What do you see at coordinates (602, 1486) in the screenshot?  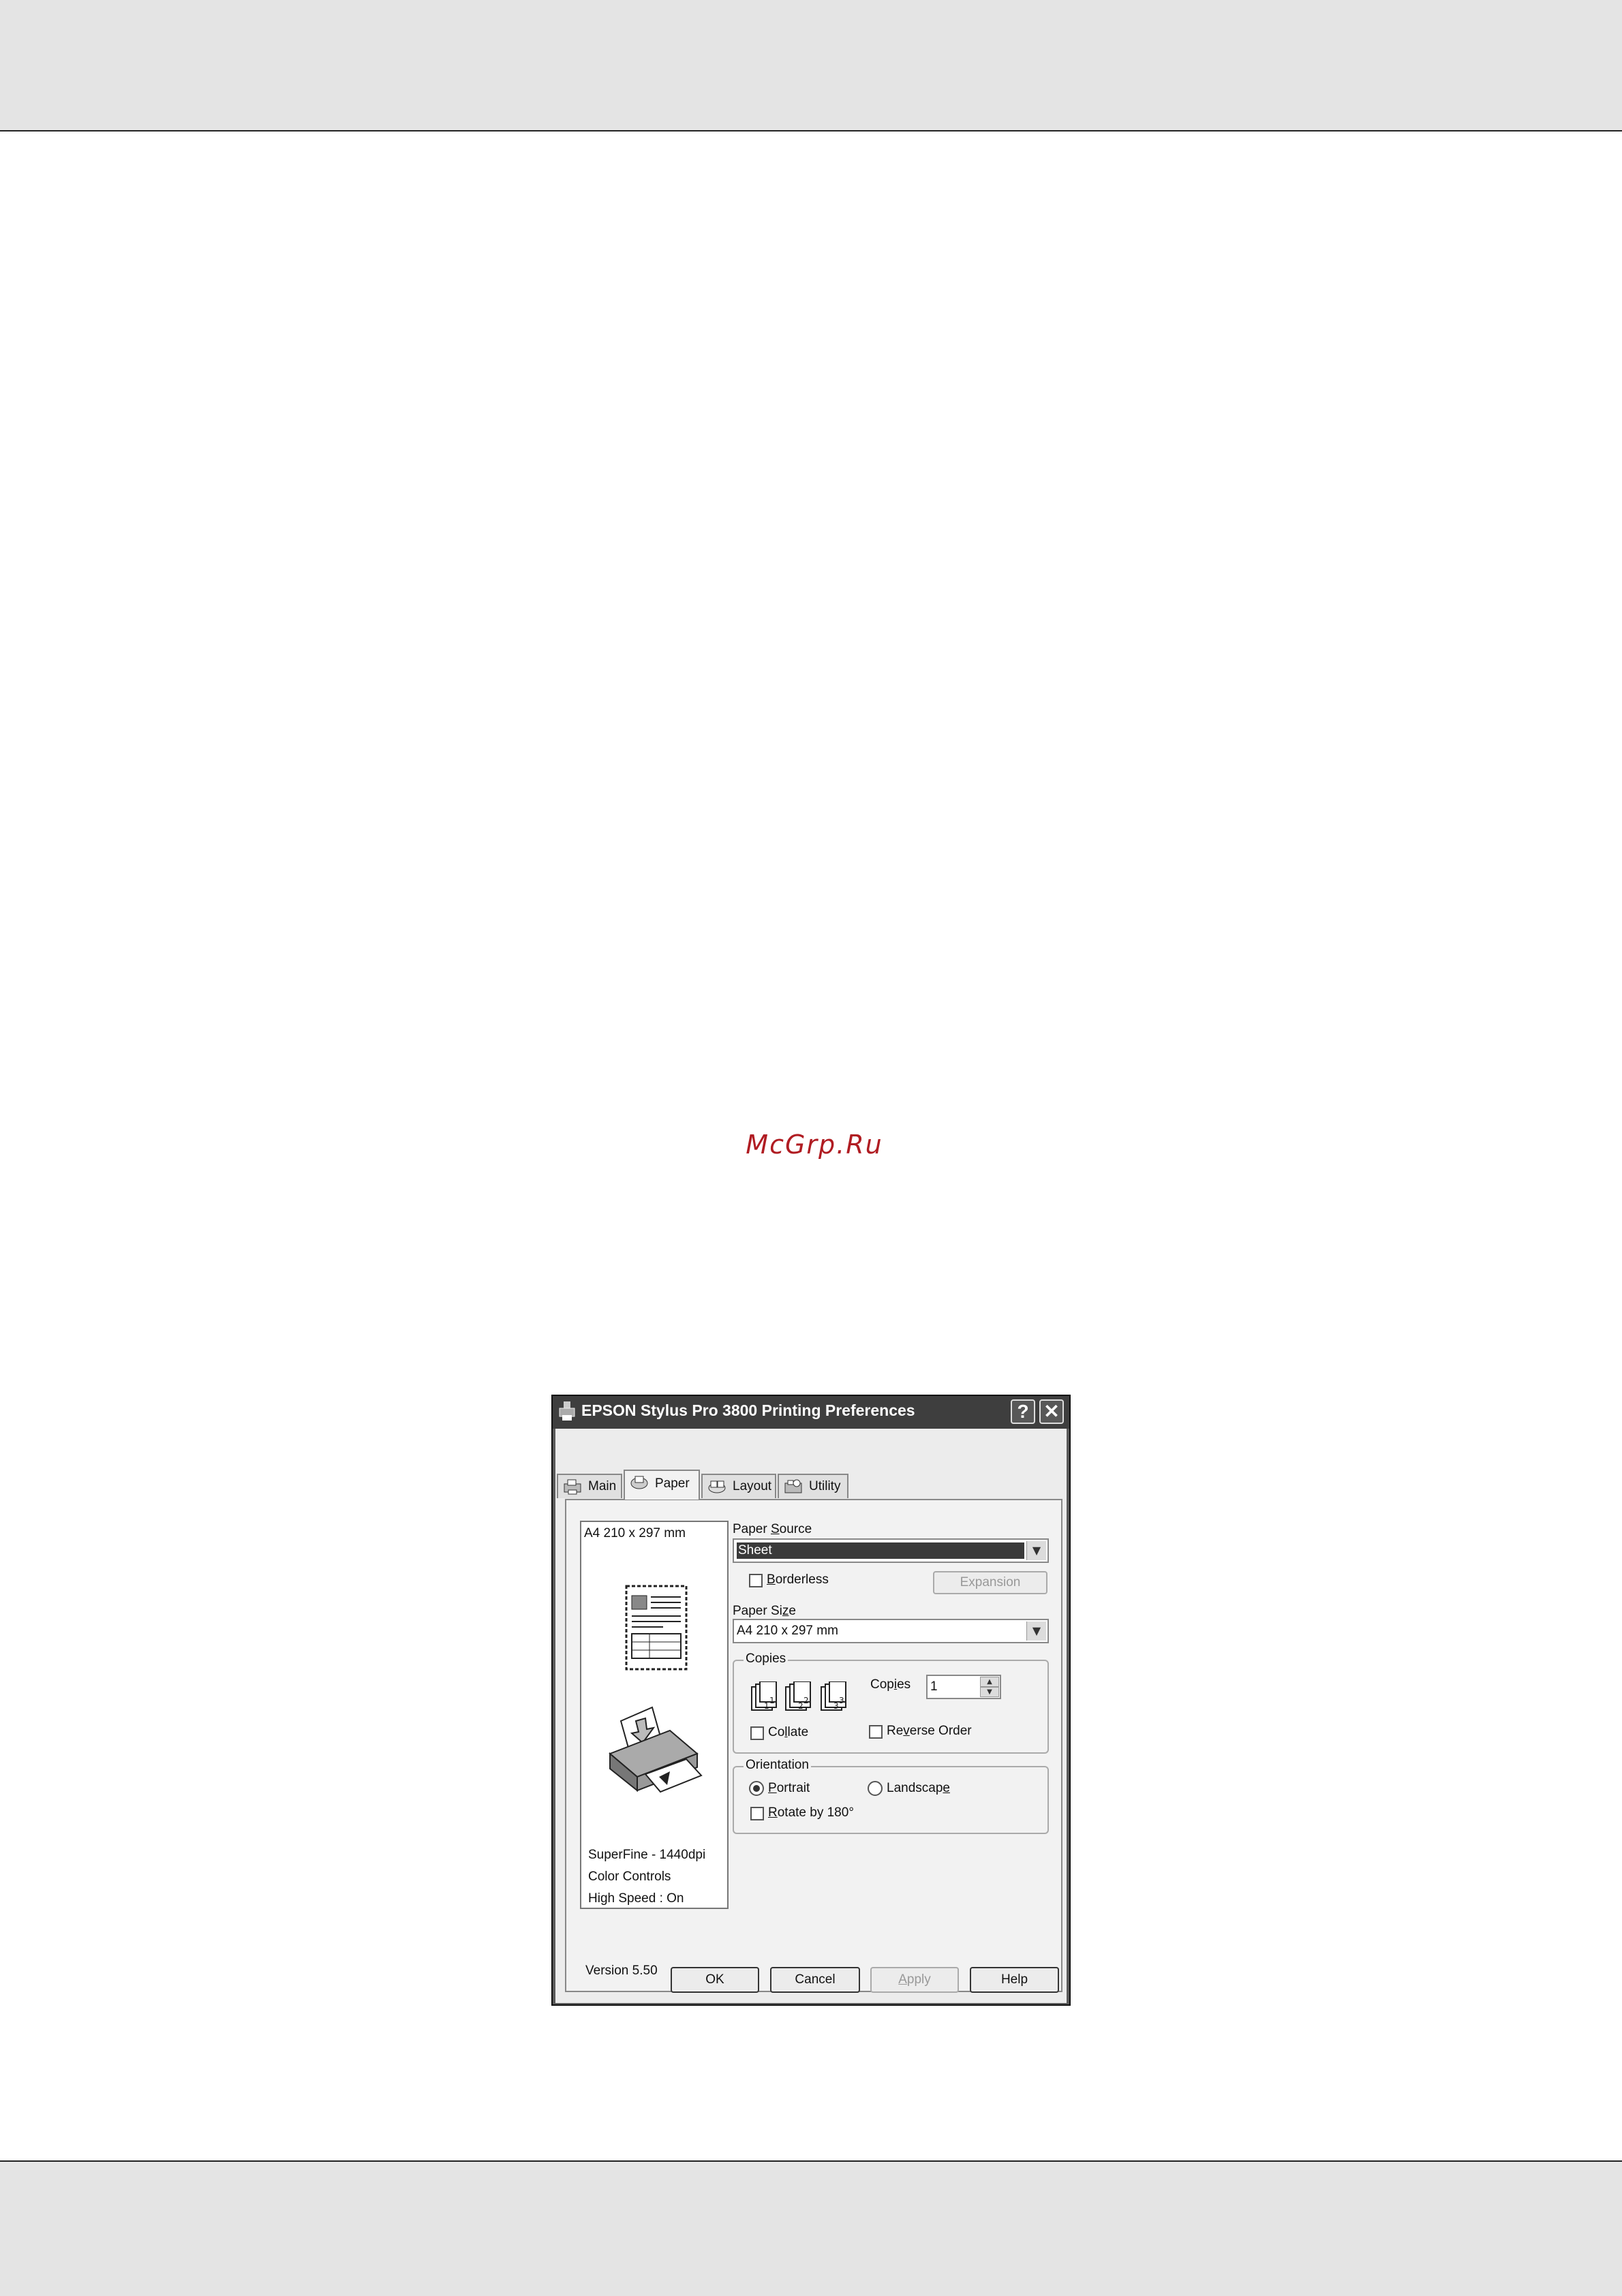 I see `tab-main-label: Main` at bounding box center [602, 1486].